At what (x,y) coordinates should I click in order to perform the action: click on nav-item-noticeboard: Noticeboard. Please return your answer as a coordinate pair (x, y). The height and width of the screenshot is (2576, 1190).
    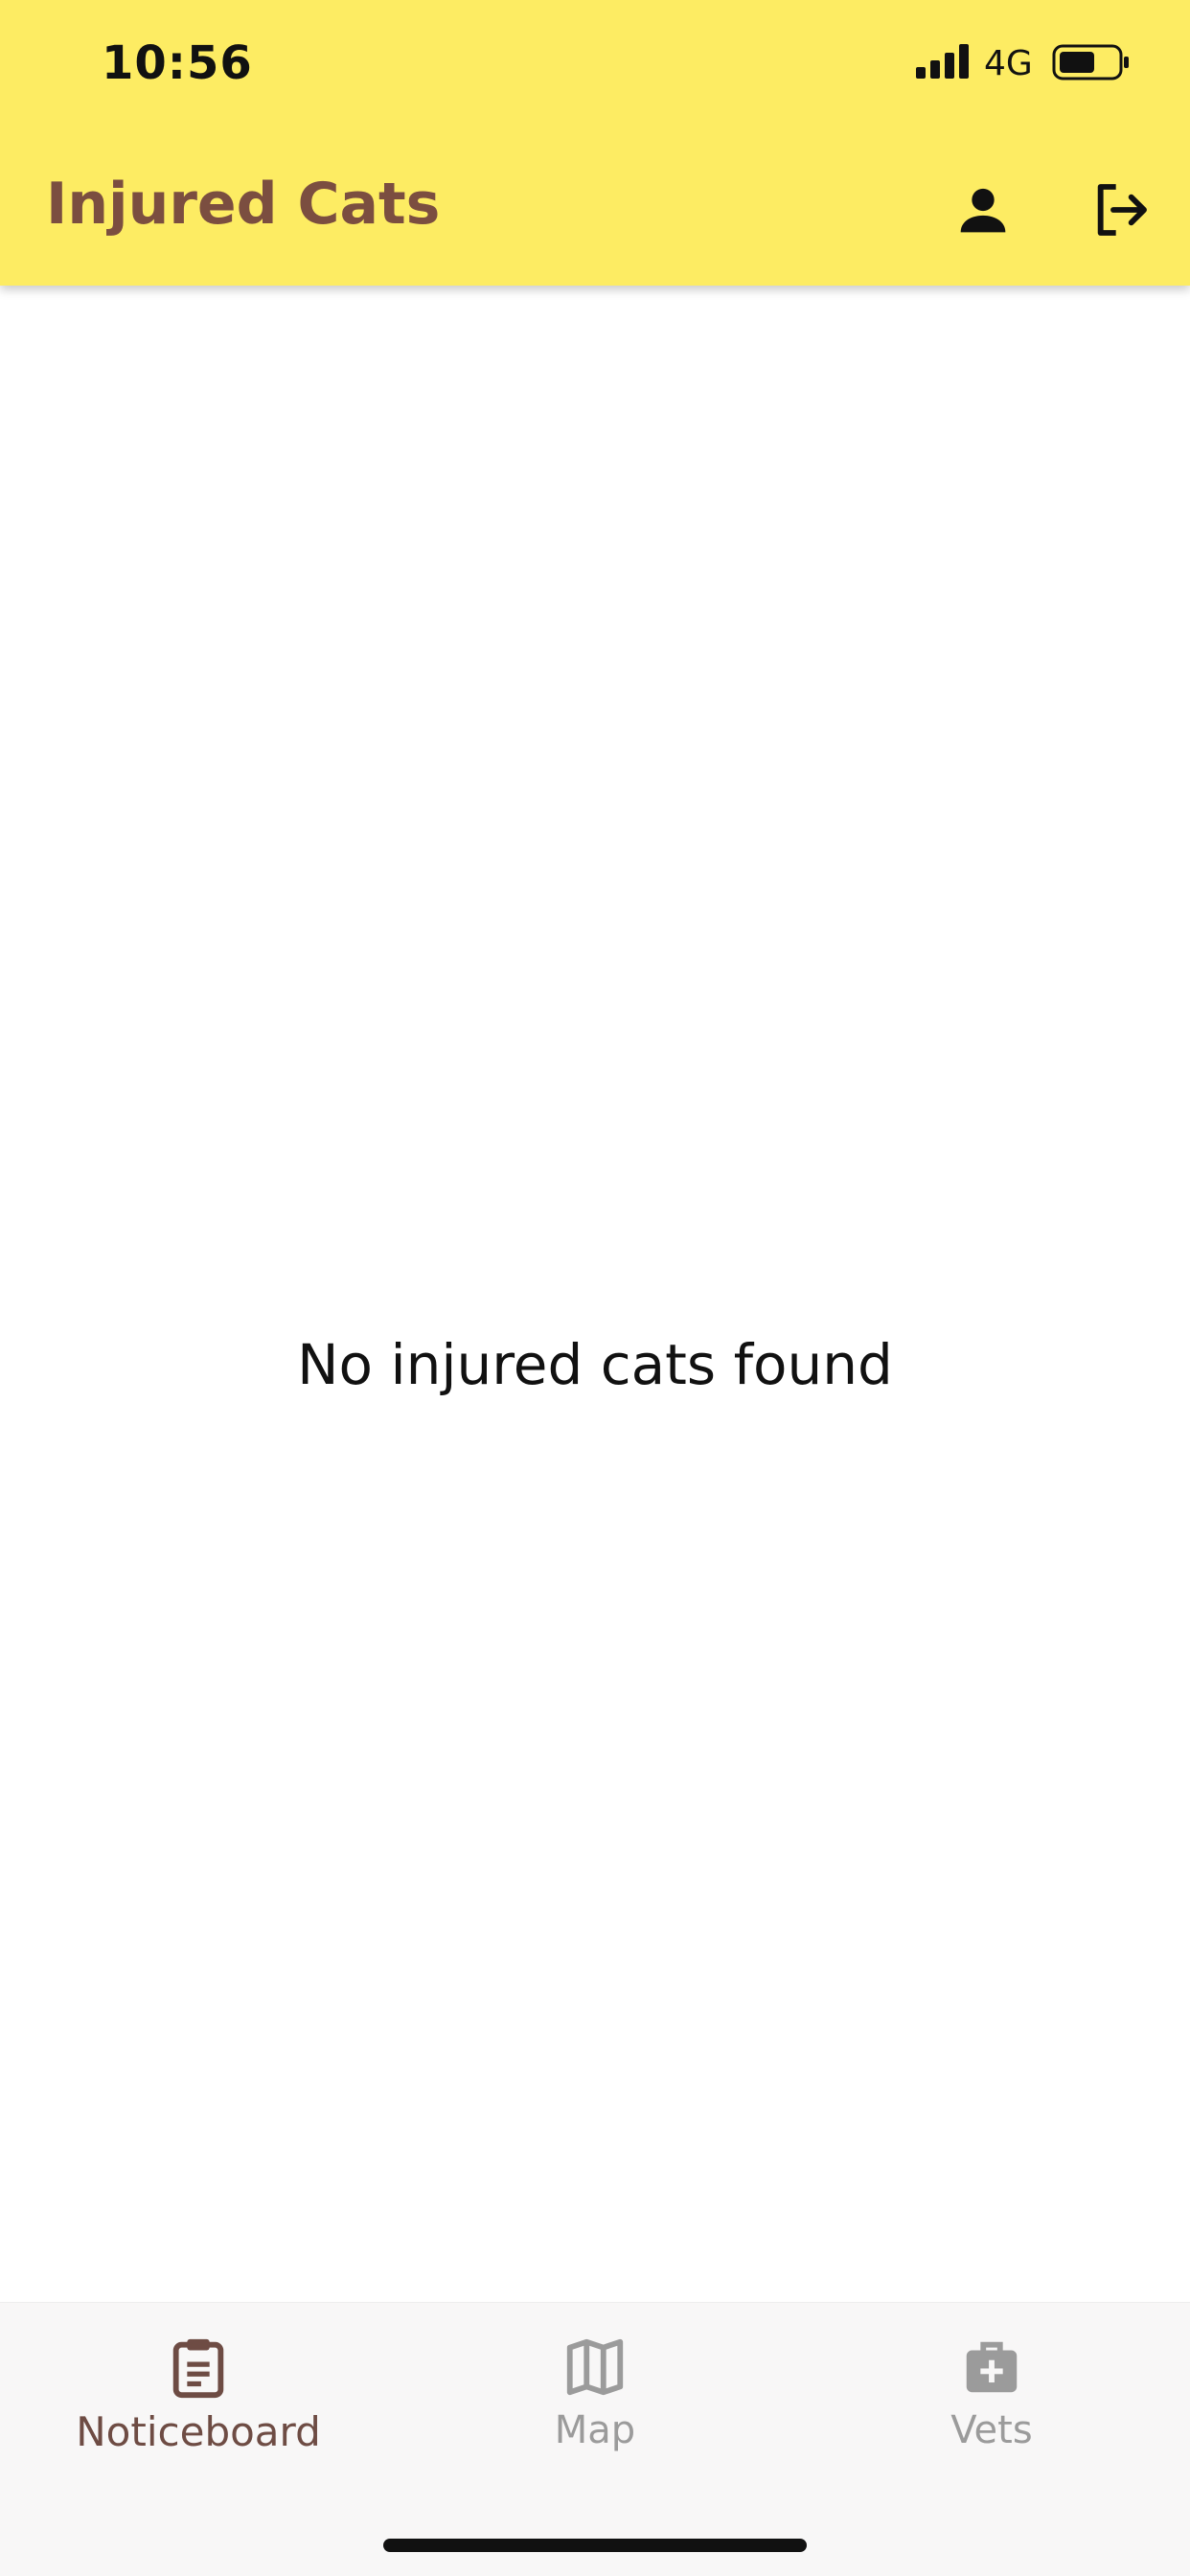
    Looking at the image, I should click on (199, 2394).